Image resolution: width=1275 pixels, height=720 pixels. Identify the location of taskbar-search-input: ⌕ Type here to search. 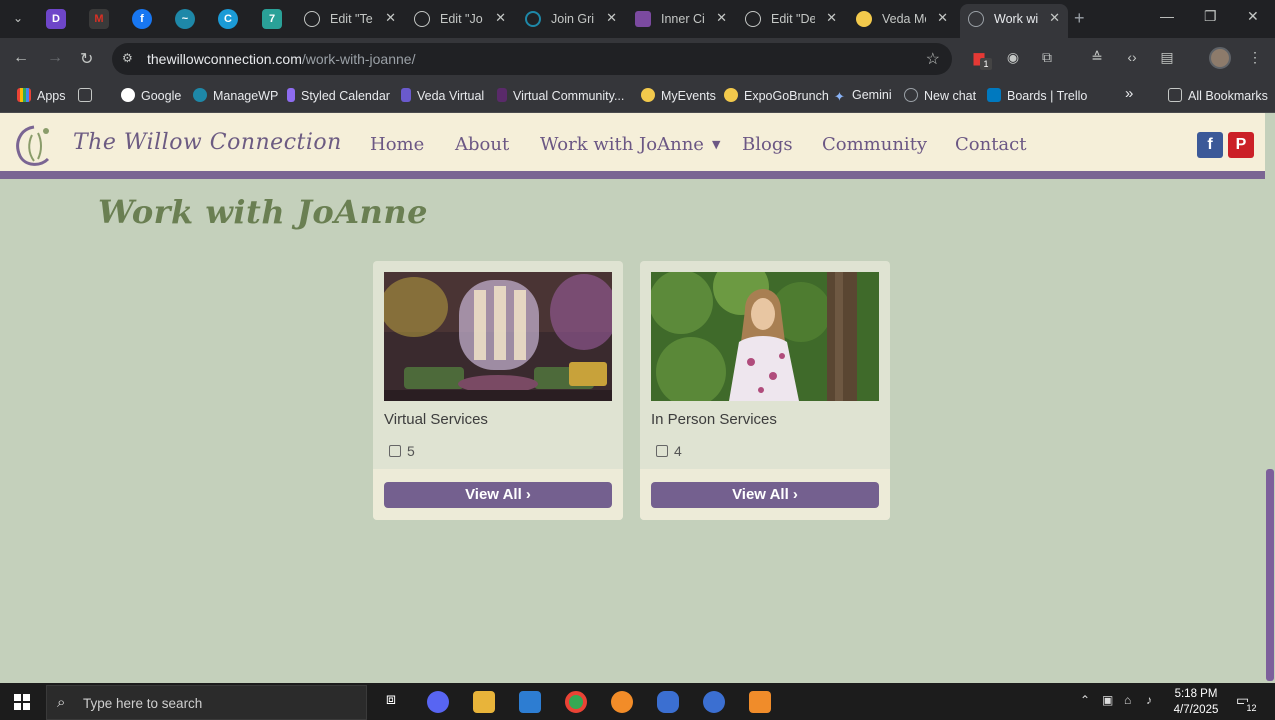
(206, 702).